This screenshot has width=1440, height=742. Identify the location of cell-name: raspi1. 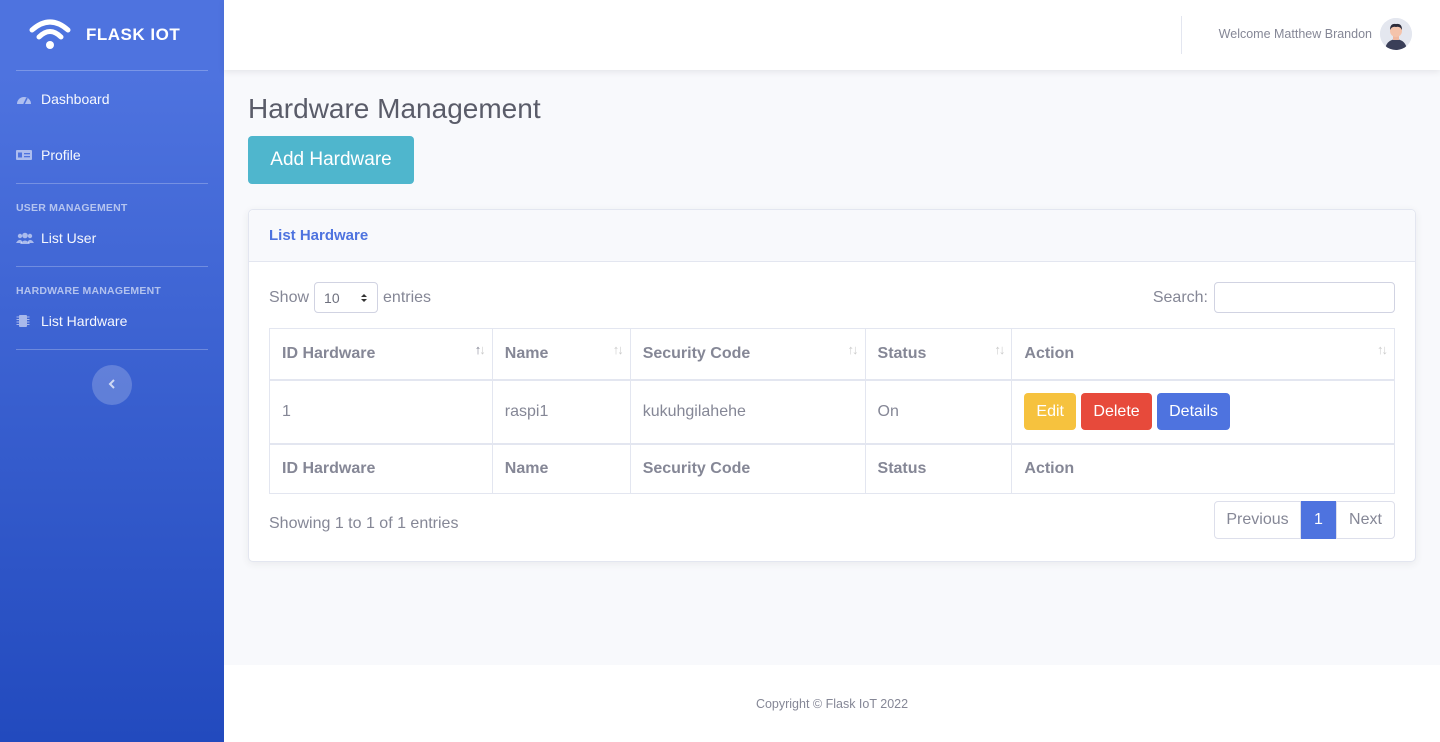
(561, 411).